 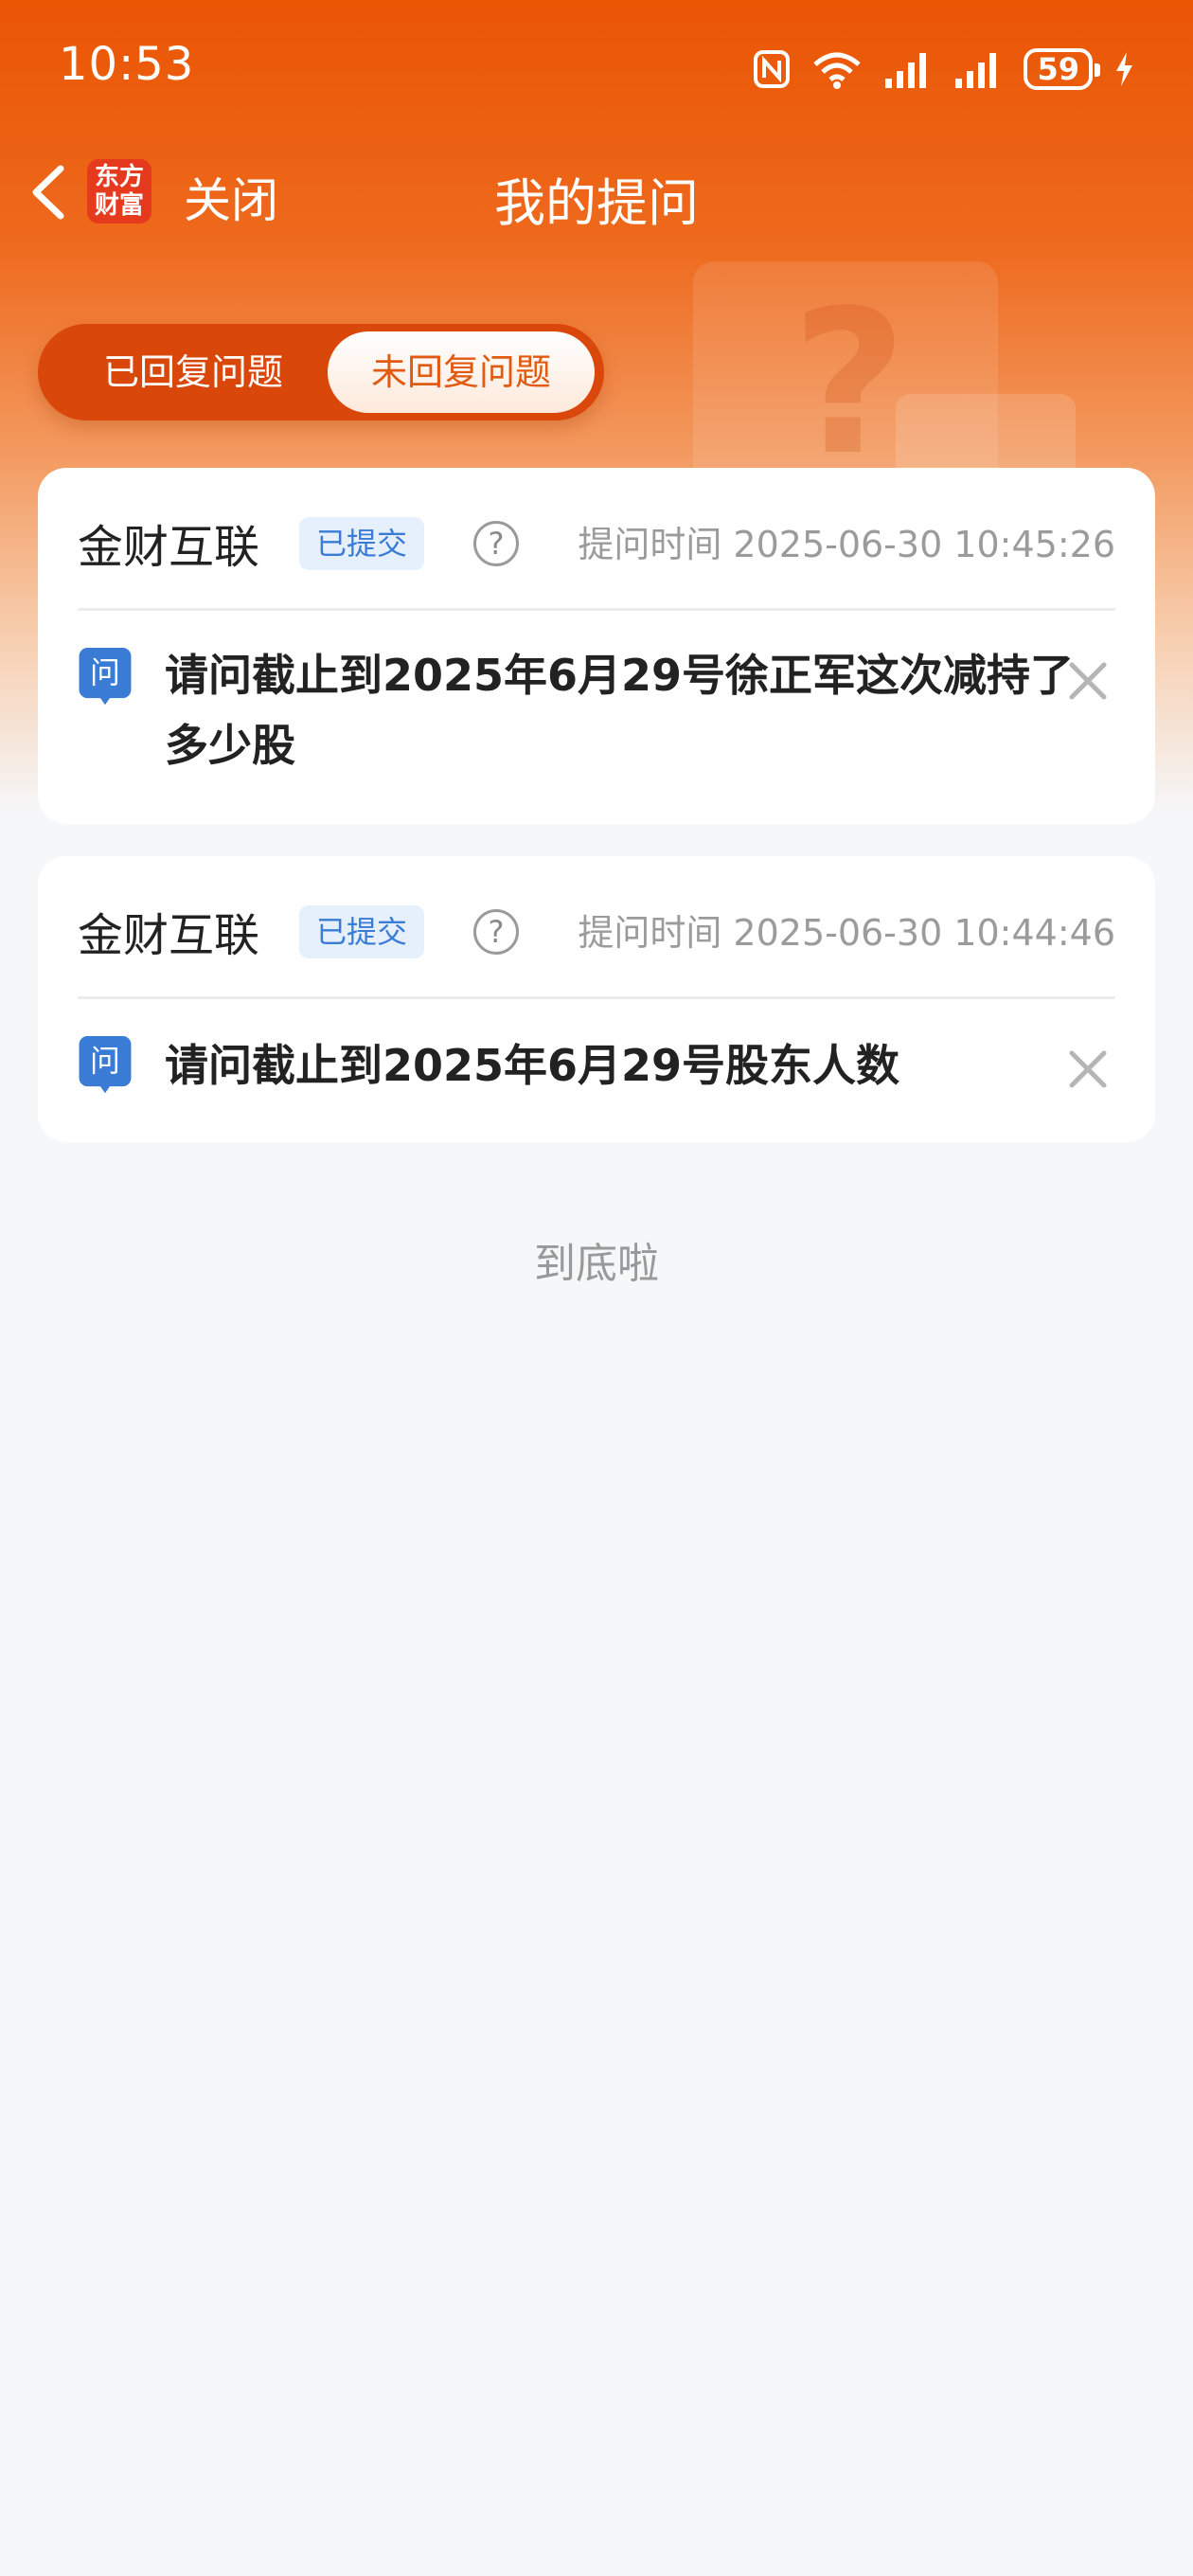 I want to click on page-title: 我的提问, so click(x=596, y=203).